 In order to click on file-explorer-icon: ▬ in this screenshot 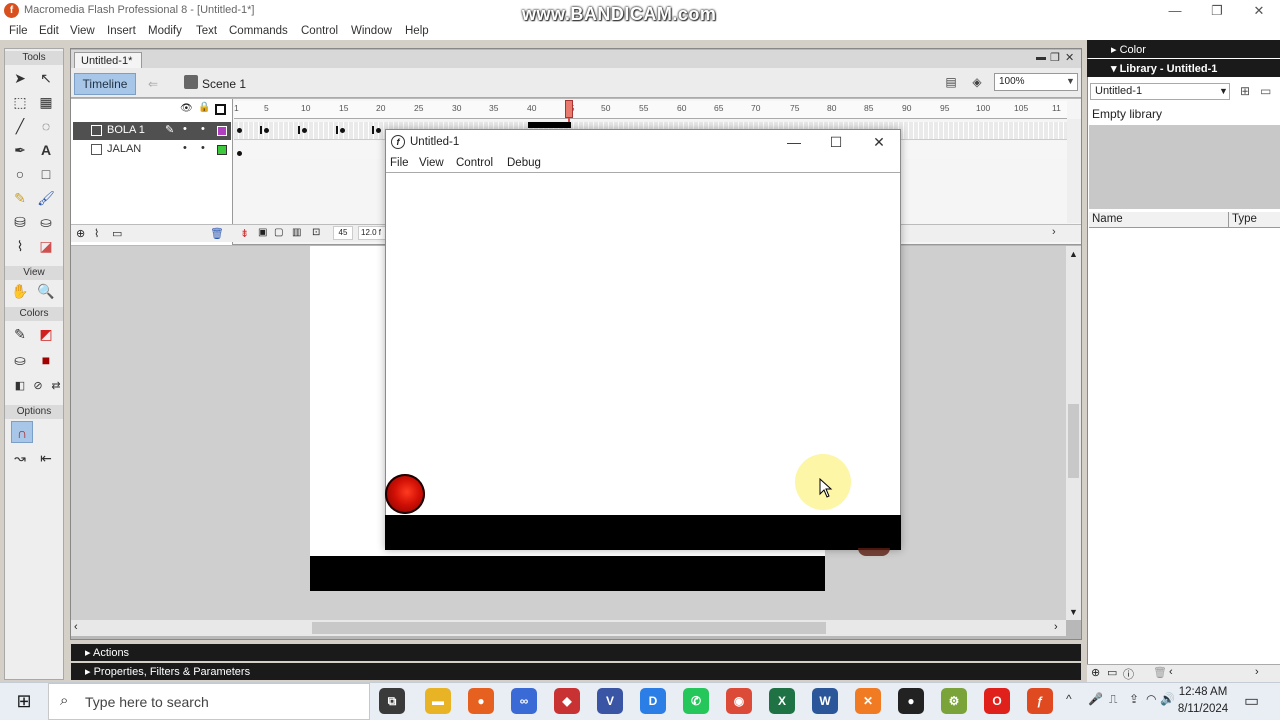, I will do `click(438, 701)`.